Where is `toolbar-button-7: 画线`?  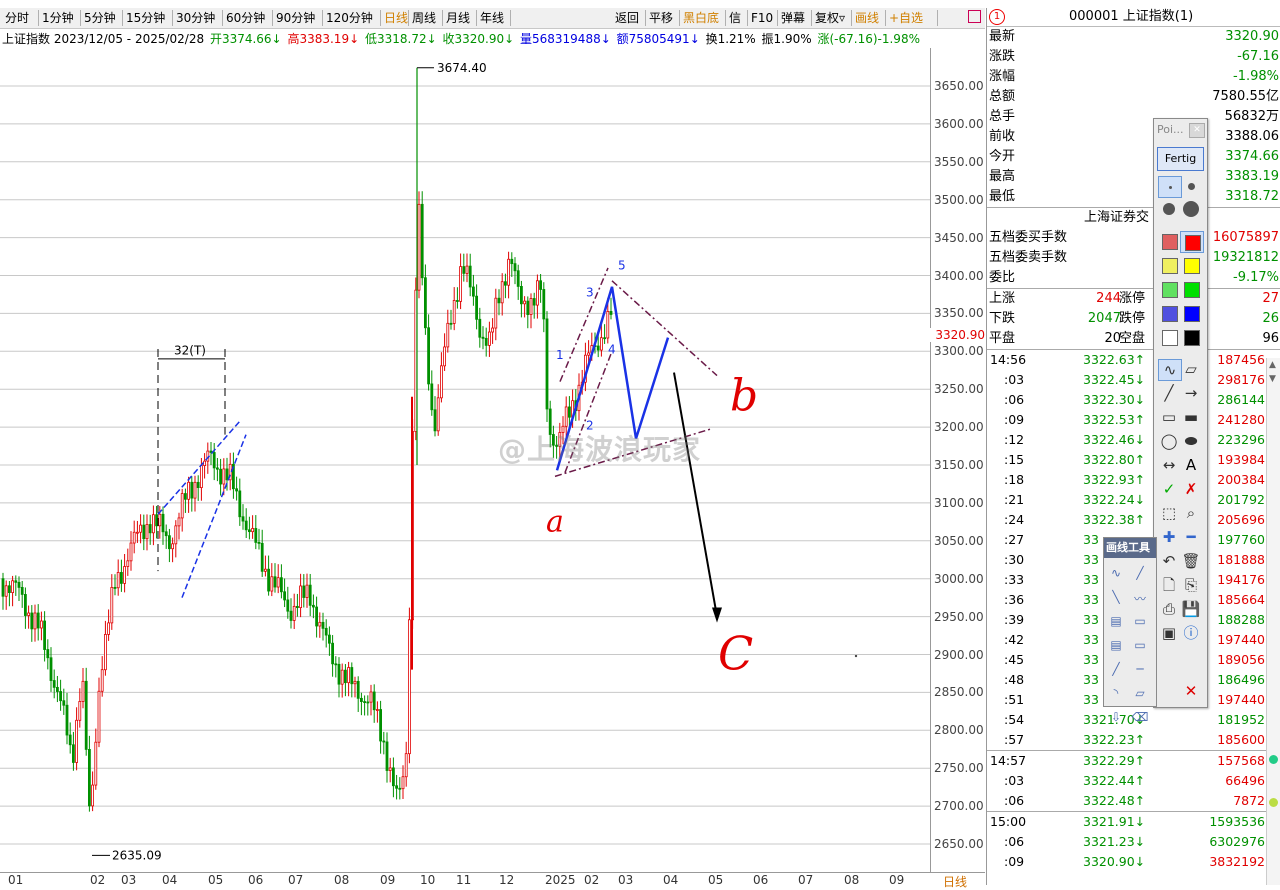
toolbar-button-7: 画线 is located at coordinates (869, 18).